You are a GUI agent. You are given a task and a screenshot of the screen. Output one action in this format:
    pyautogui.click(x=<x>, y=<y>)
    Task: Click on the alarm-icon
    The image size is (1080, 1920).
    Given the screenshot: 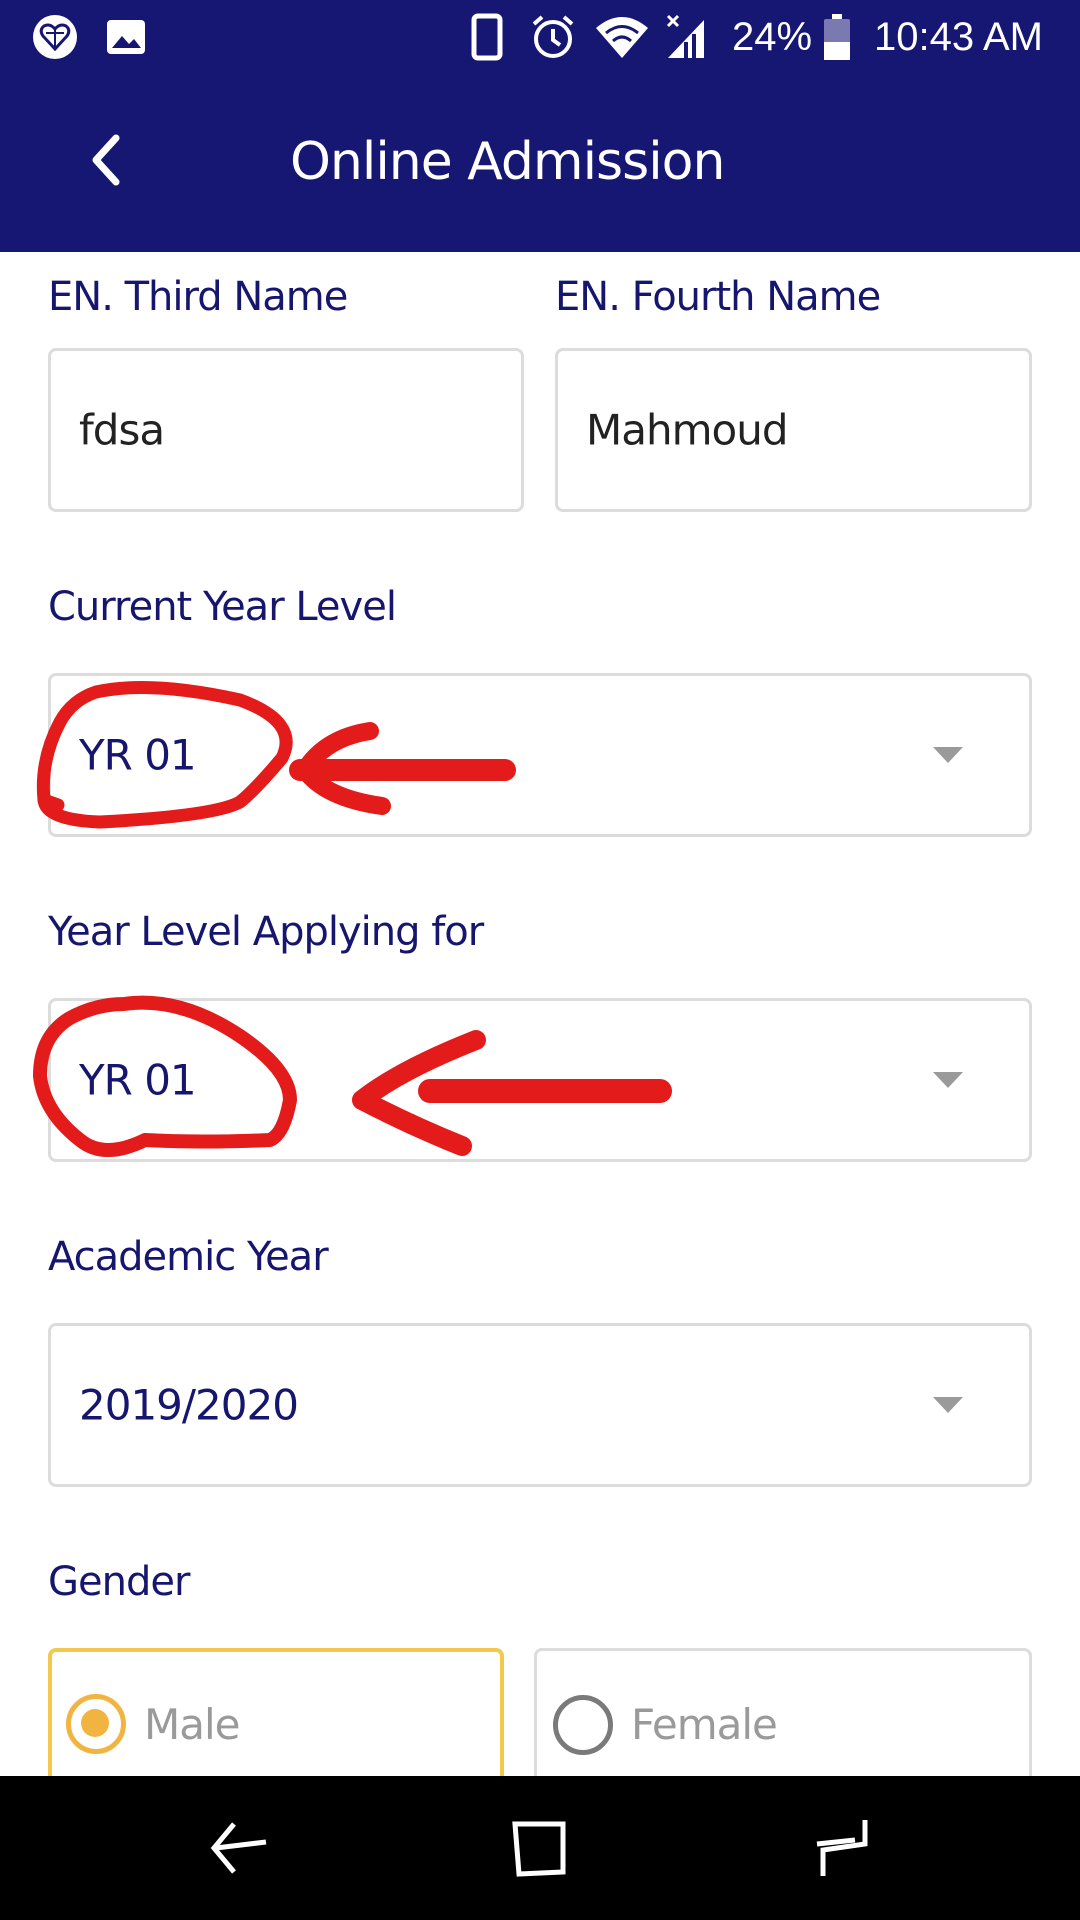 What is the action you would take?
    pyautogui.click(x=553, y=36)
    